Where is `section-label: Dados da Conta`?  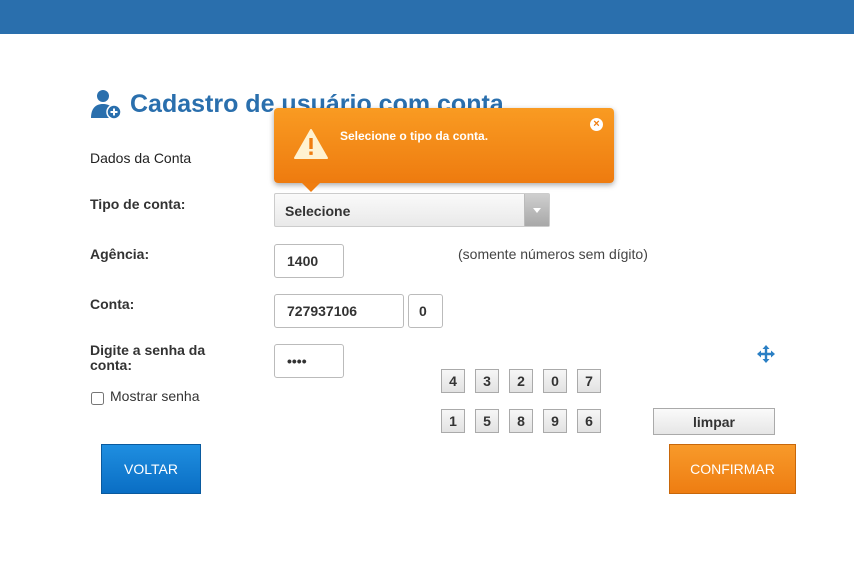 section-label: Dados da Conta is located at coordinates (141, 158).